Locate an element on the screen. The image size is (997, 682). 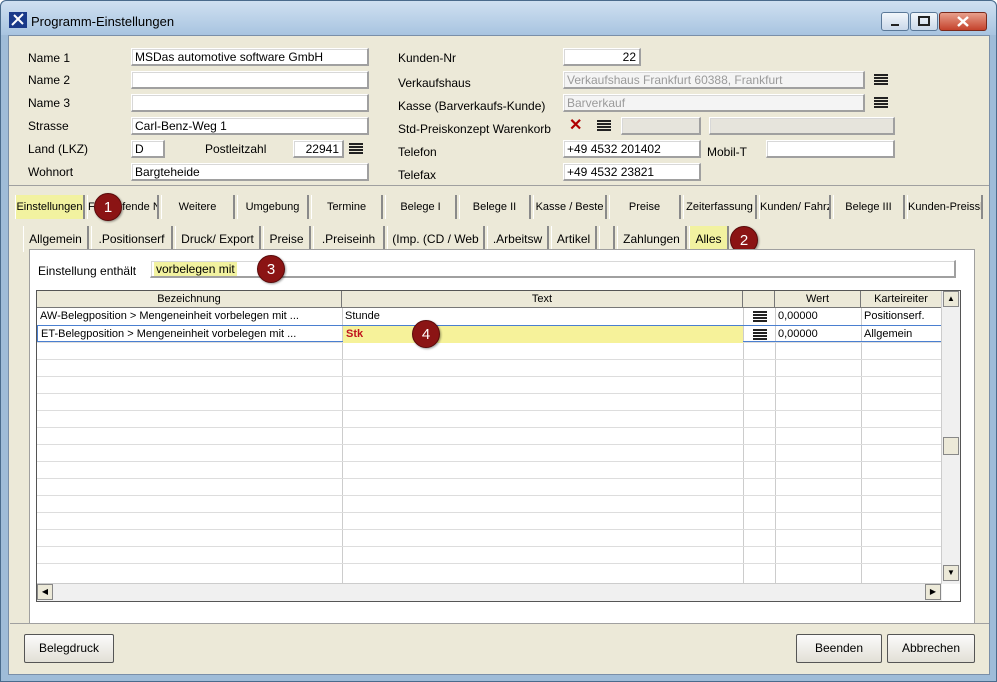
land-field: D is located at coordinates (148, 149).